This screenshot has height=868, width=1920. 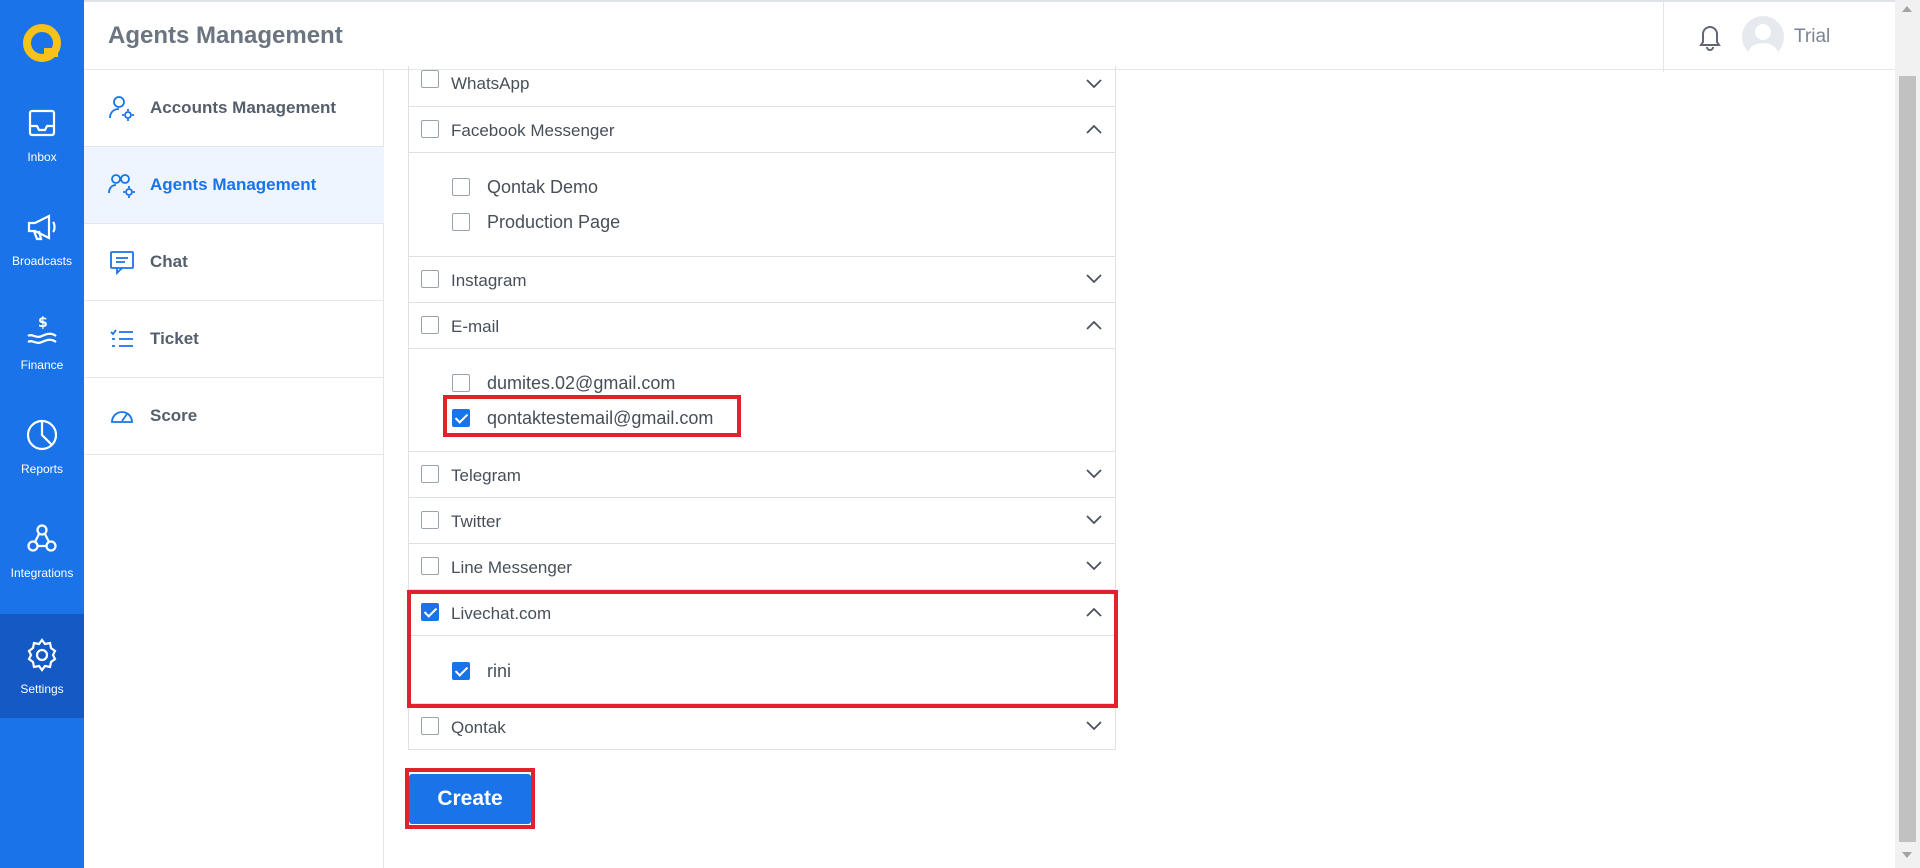 What do you see at coordinates (489, 280) in the screenshot?
I see `channel-label: Instagram` at bounding box center [489, 280].